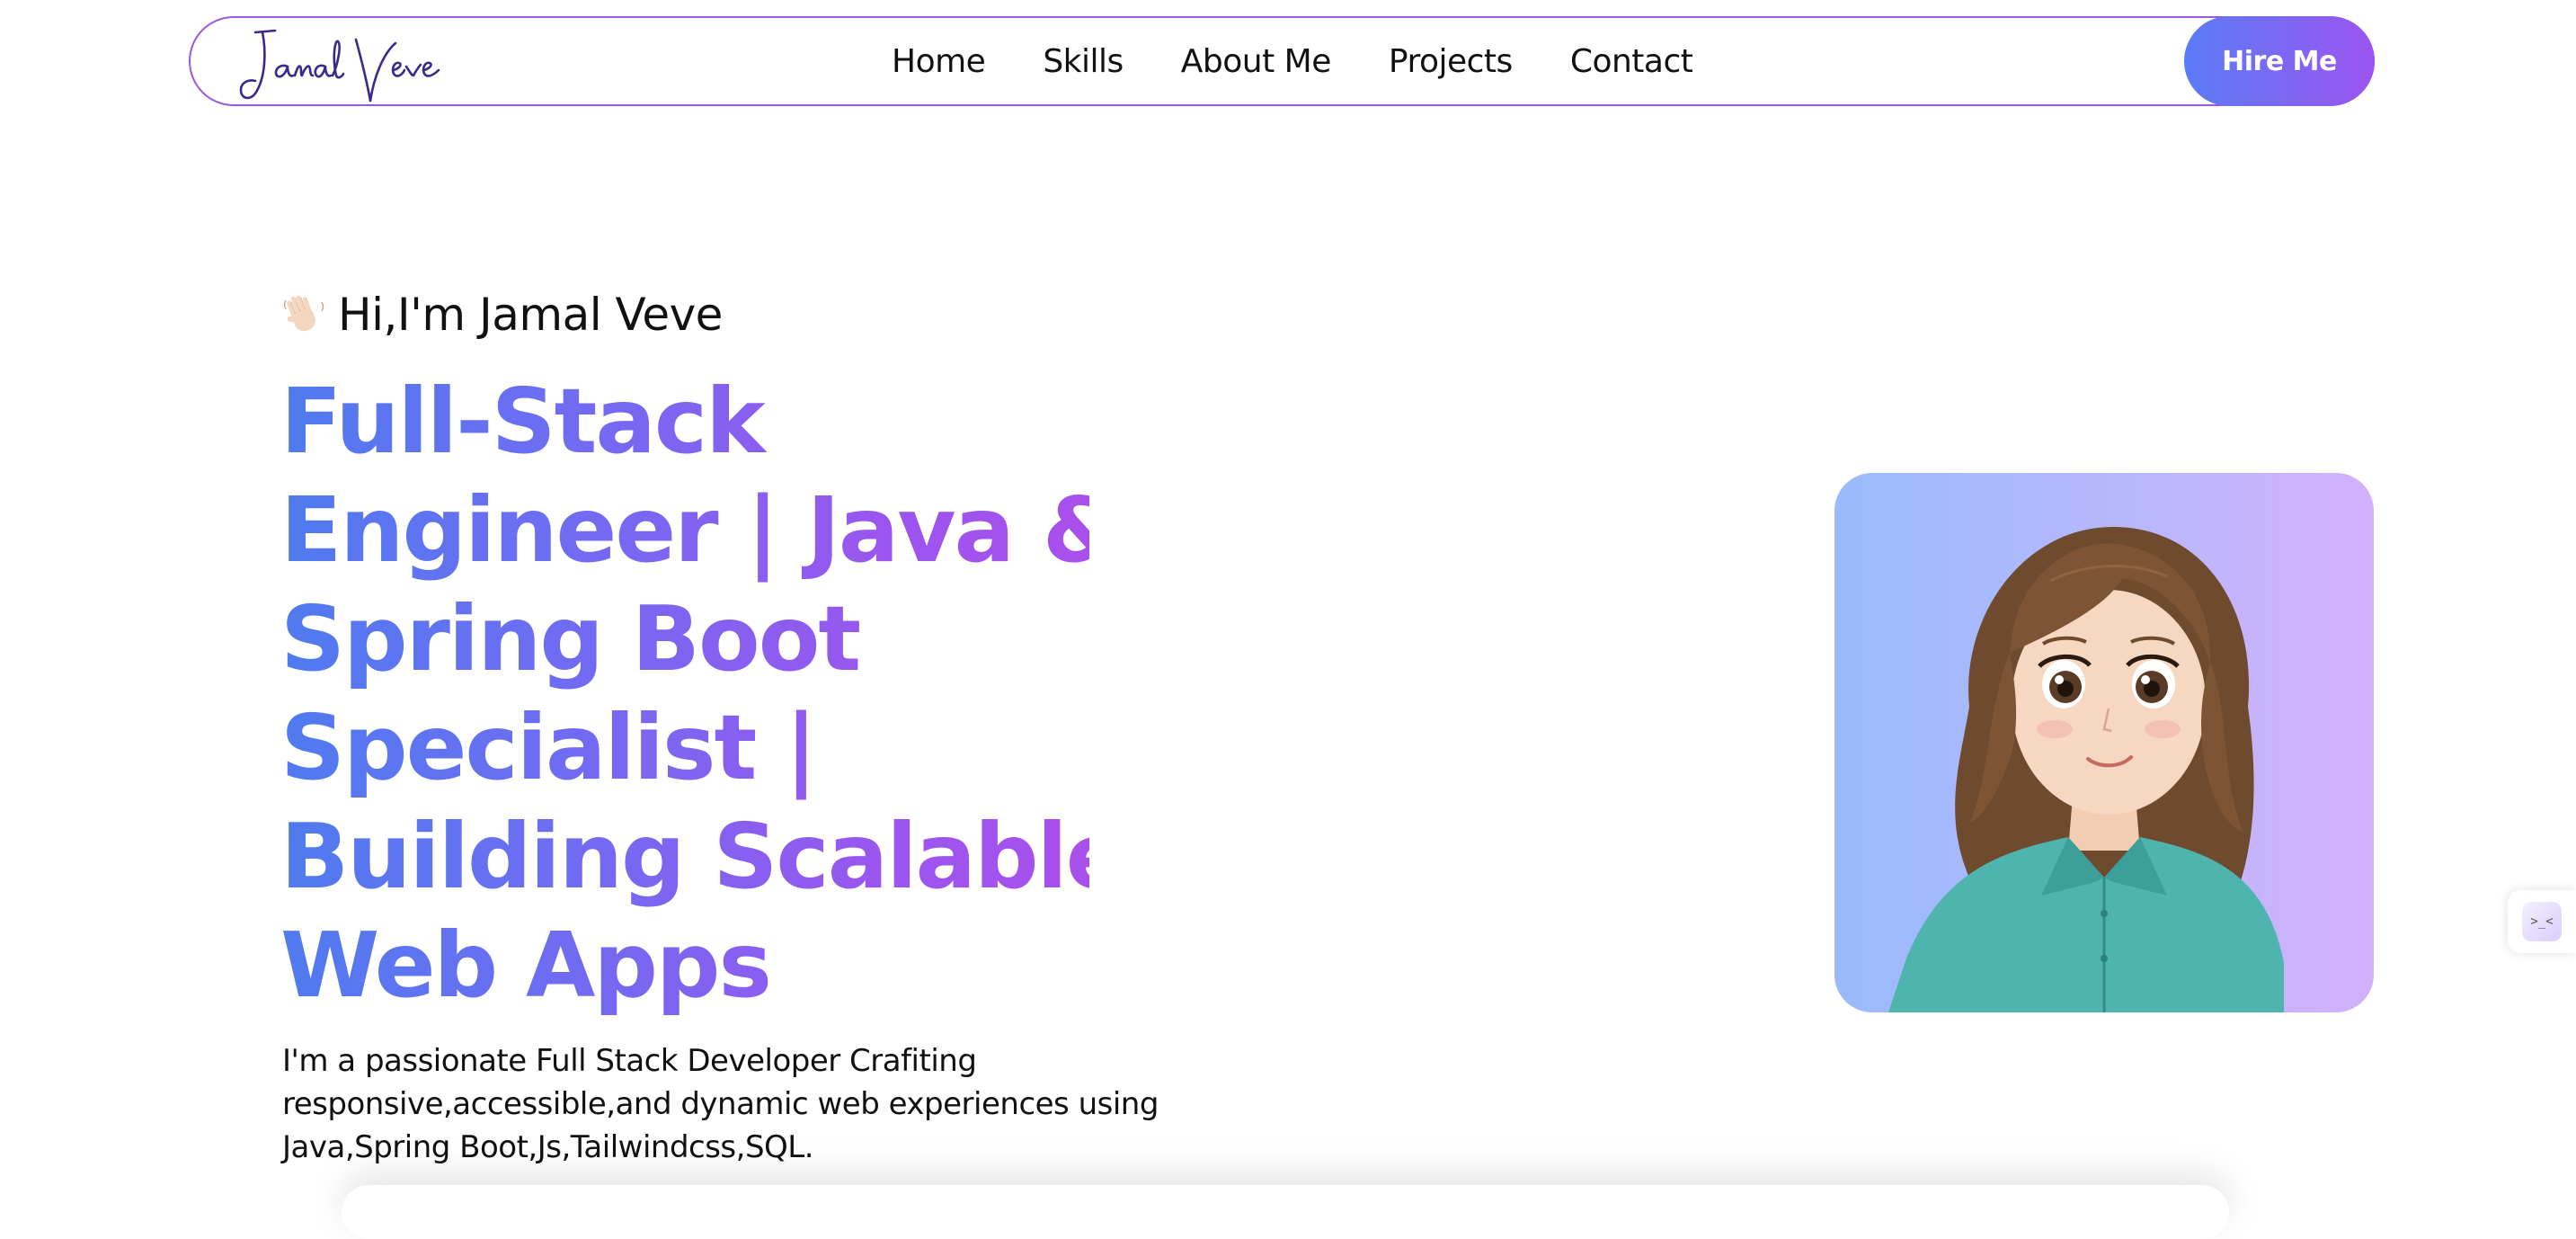  I want to click on next-section-edge, so click(1285, 1212).